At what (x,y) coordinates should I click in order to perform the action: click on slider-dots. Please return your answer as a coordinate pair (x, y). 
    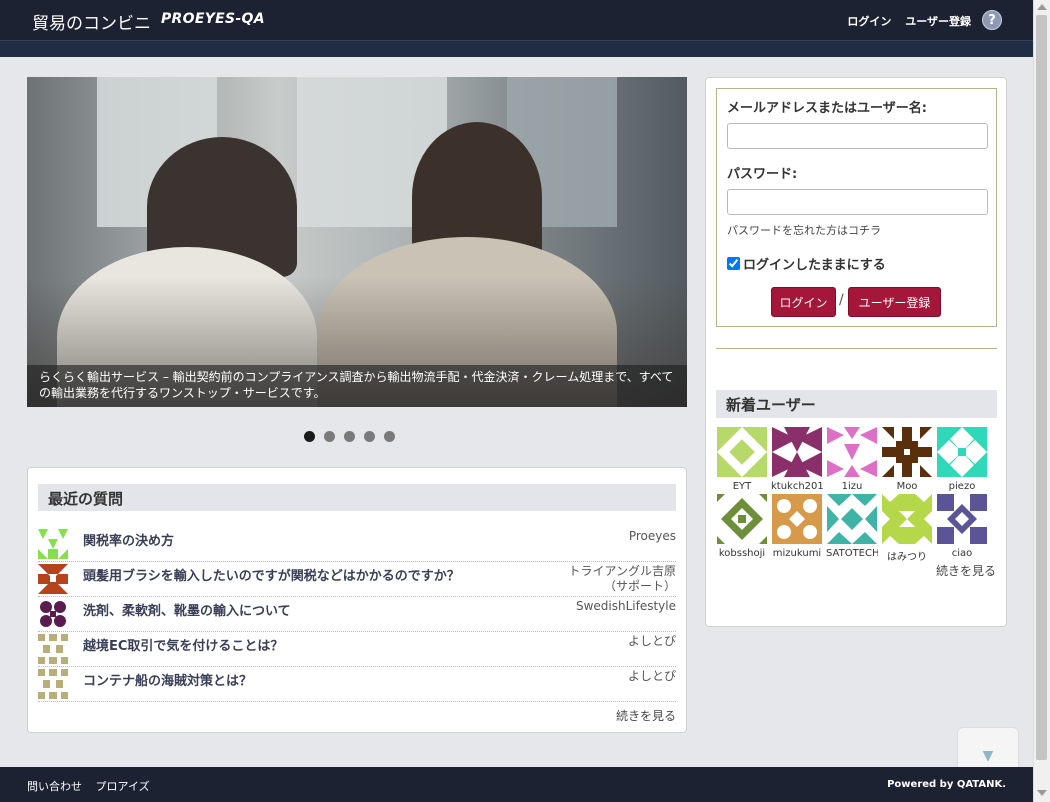
    Looking at the image, I should click on (354, 437).